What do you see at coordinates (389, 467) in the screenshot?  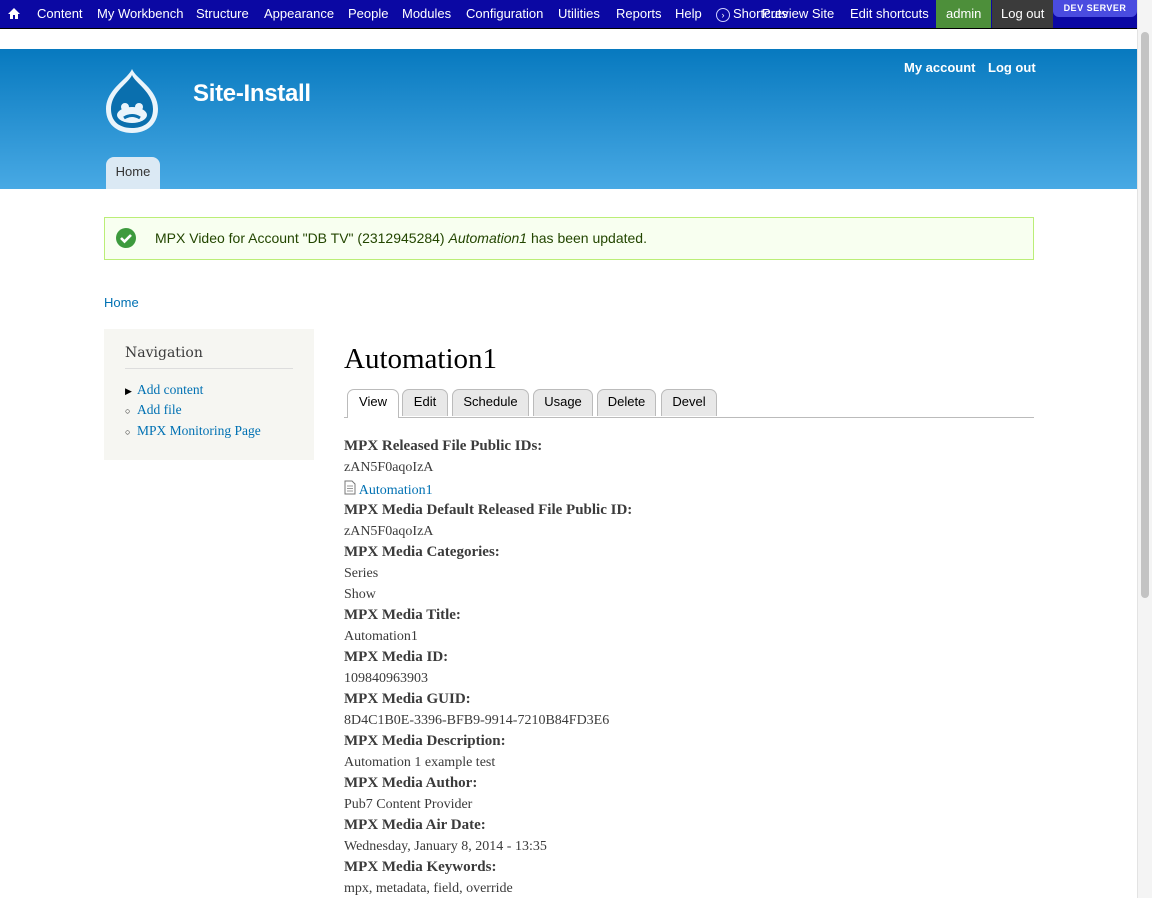 I see `released-file-ids-value: zAN5F0aqoIzA` at bounding box center [389, 467].